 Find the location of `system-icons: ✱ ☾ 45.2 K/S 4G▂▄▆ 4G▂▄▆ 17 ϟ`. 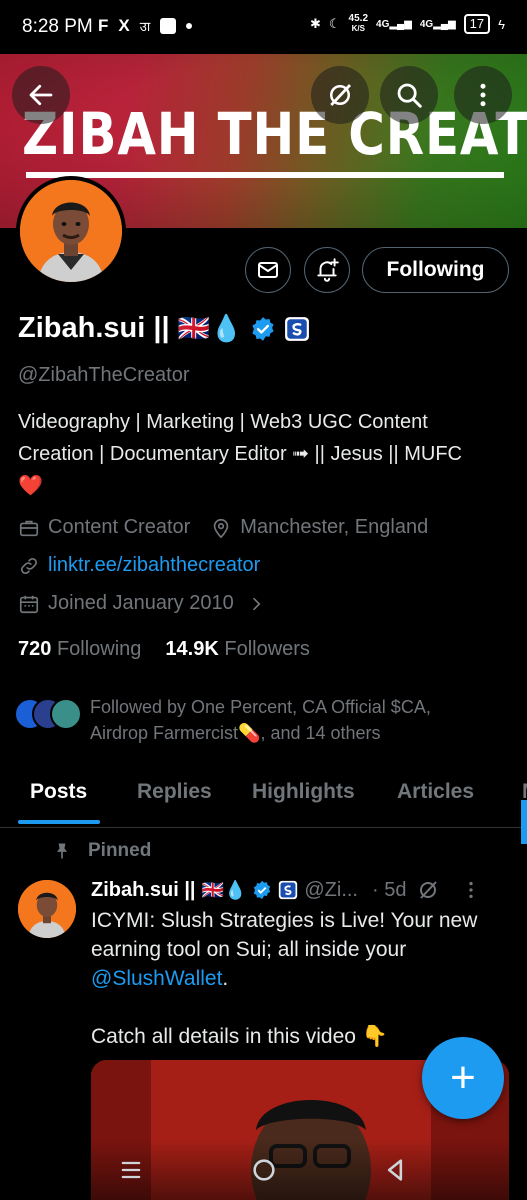

system-icons: ✱ ☾ 45.2 K/S 4G▂▄▆ 4G▂▄▆ 17 ϟ is located at coordinates (407, 24).